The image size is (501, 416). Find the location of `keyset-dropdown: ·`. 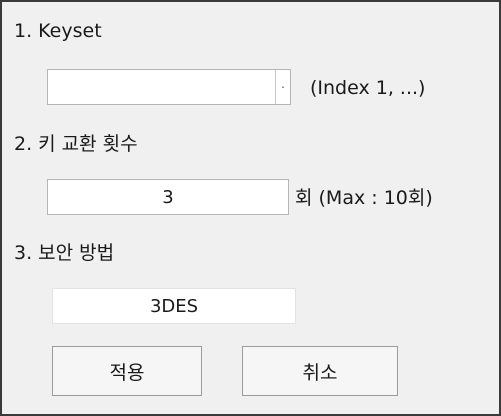

keyset-dropdown: · is located at coordinates (169, 87).